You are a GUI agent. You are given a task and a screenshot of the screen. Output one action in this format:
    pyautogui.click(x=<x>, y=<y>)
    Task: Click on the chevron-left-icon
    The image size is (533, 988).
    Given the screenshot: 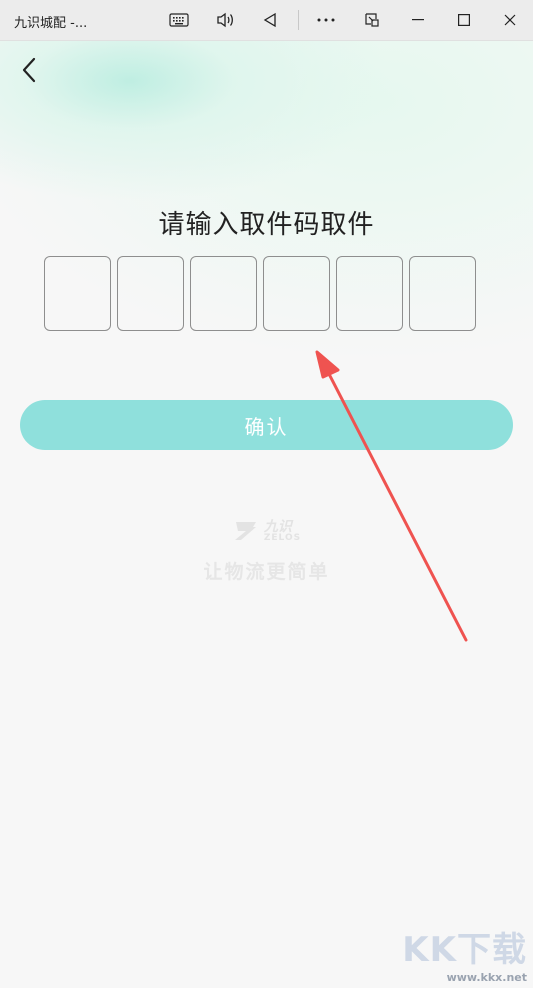 What is the action you would take?
    pyautogui.click(x=29, y=70)
    